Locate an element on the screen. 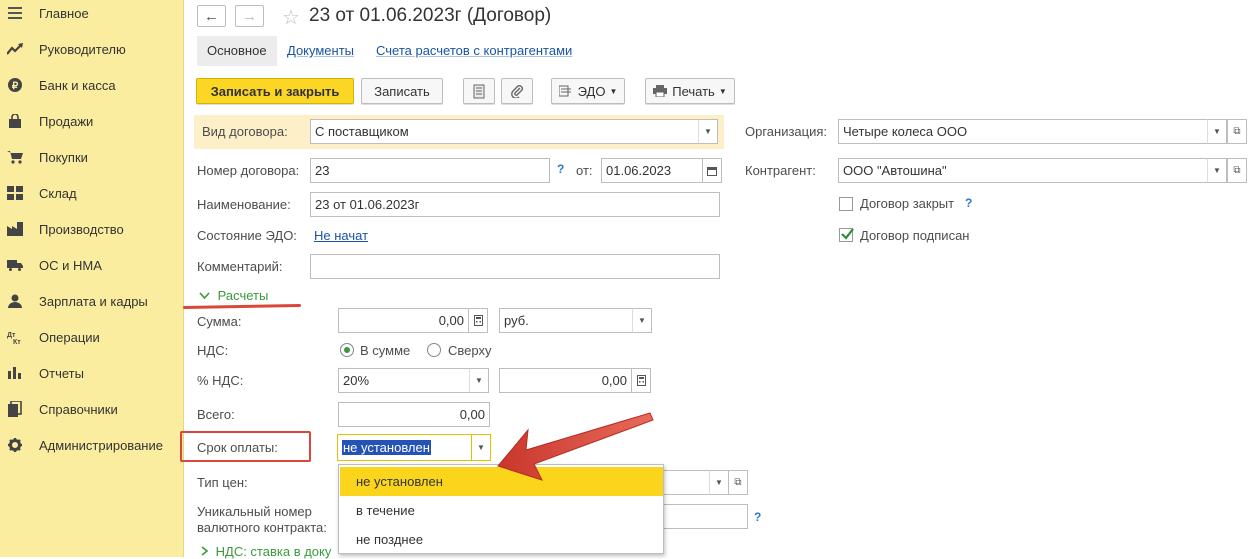  vat-in-sum-label: В сумме is located at coordinates (385, 350).